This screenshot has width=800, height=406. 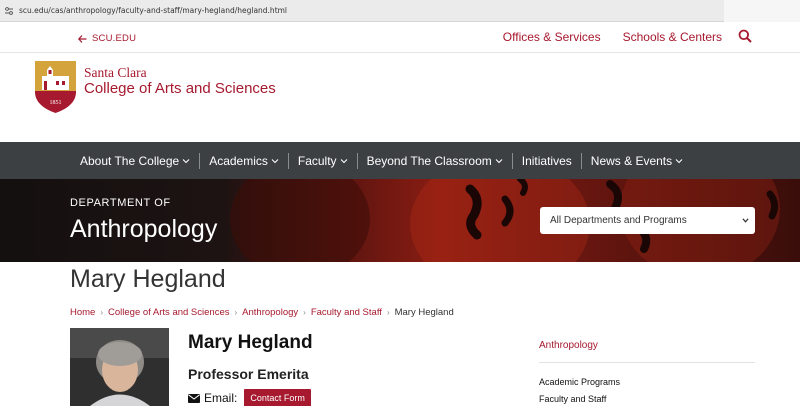 I want to click on back-to-scu-link: SCU.EDU, so click(x=107, y=38).